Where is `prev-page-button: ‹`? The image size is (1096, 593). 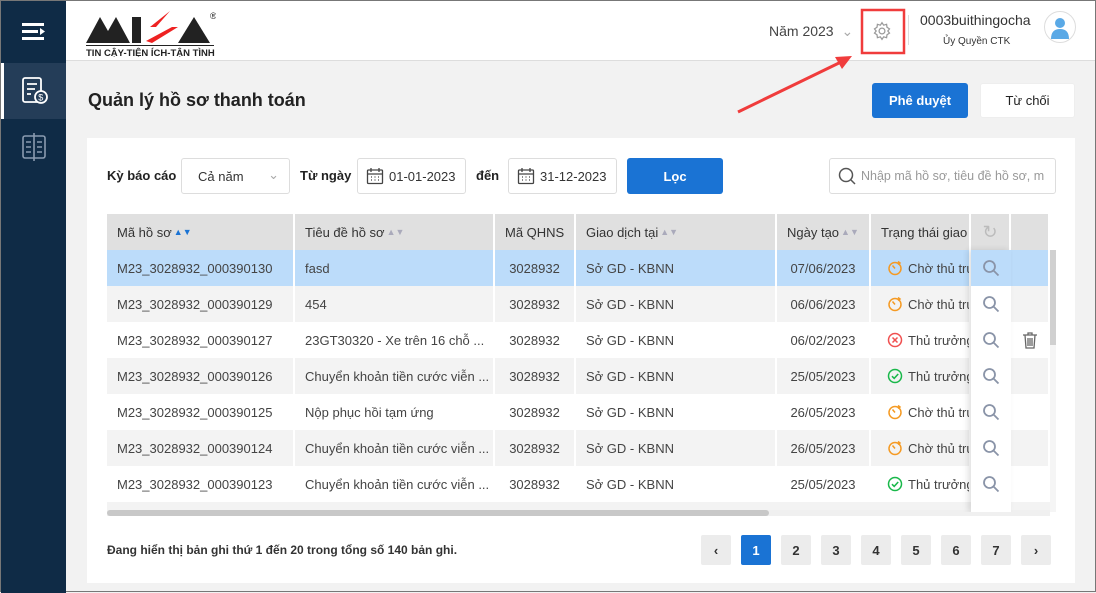
prev-page-button: ‹ is located at coordinates (716, 550).